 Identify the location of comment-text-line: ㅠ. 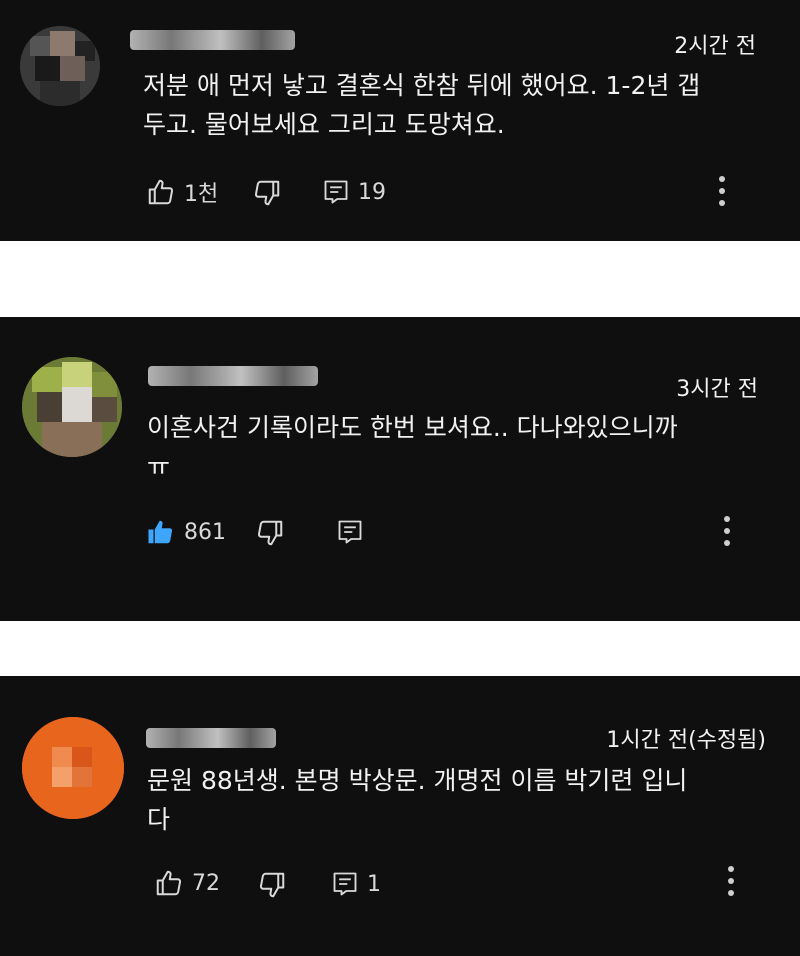
(159, 466).